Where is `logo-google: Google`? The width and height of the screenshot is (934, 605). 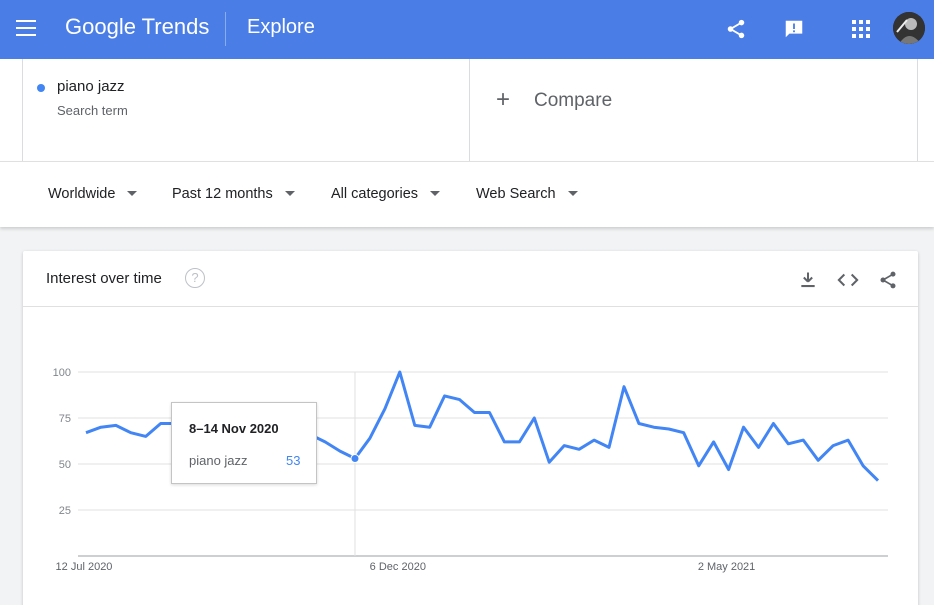
logo-google: Google is located at coordinates (100, 26).